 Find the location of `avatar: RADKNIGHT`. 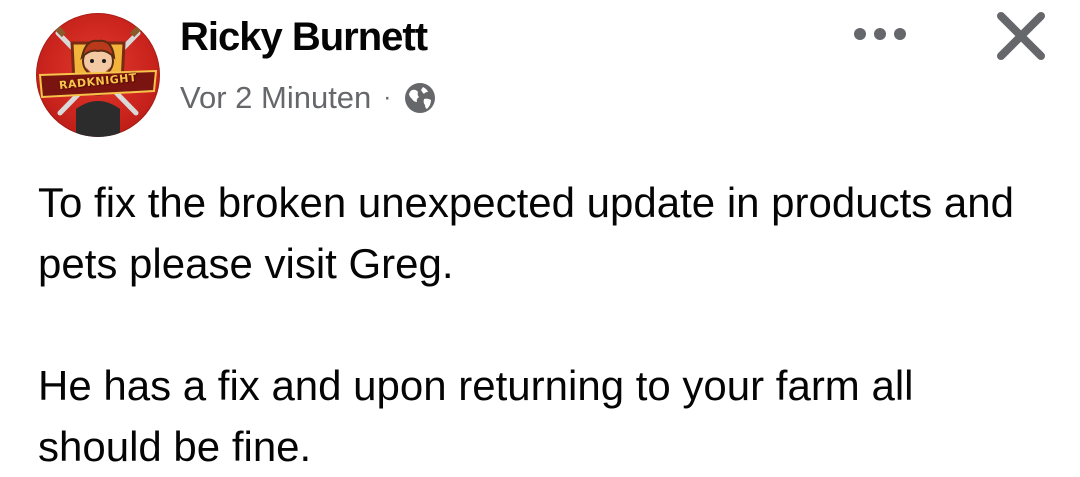

avatar: RADKNIGHT is located at coordinates (98, 75).